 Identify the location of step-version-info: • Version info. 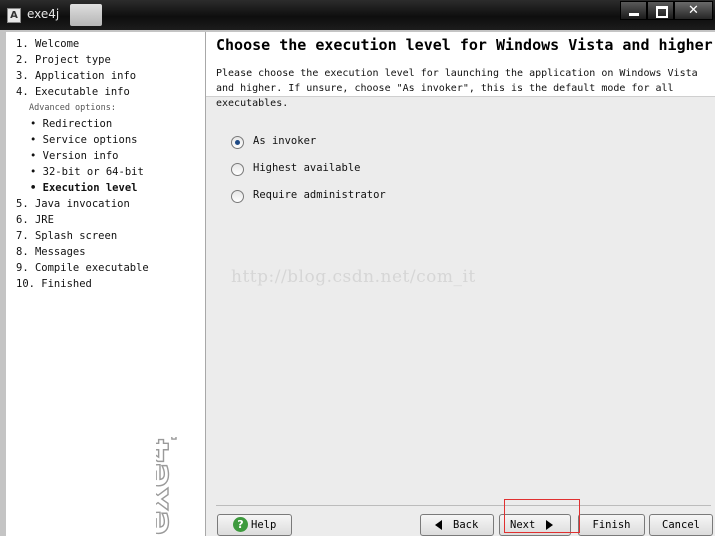
(74, 156).